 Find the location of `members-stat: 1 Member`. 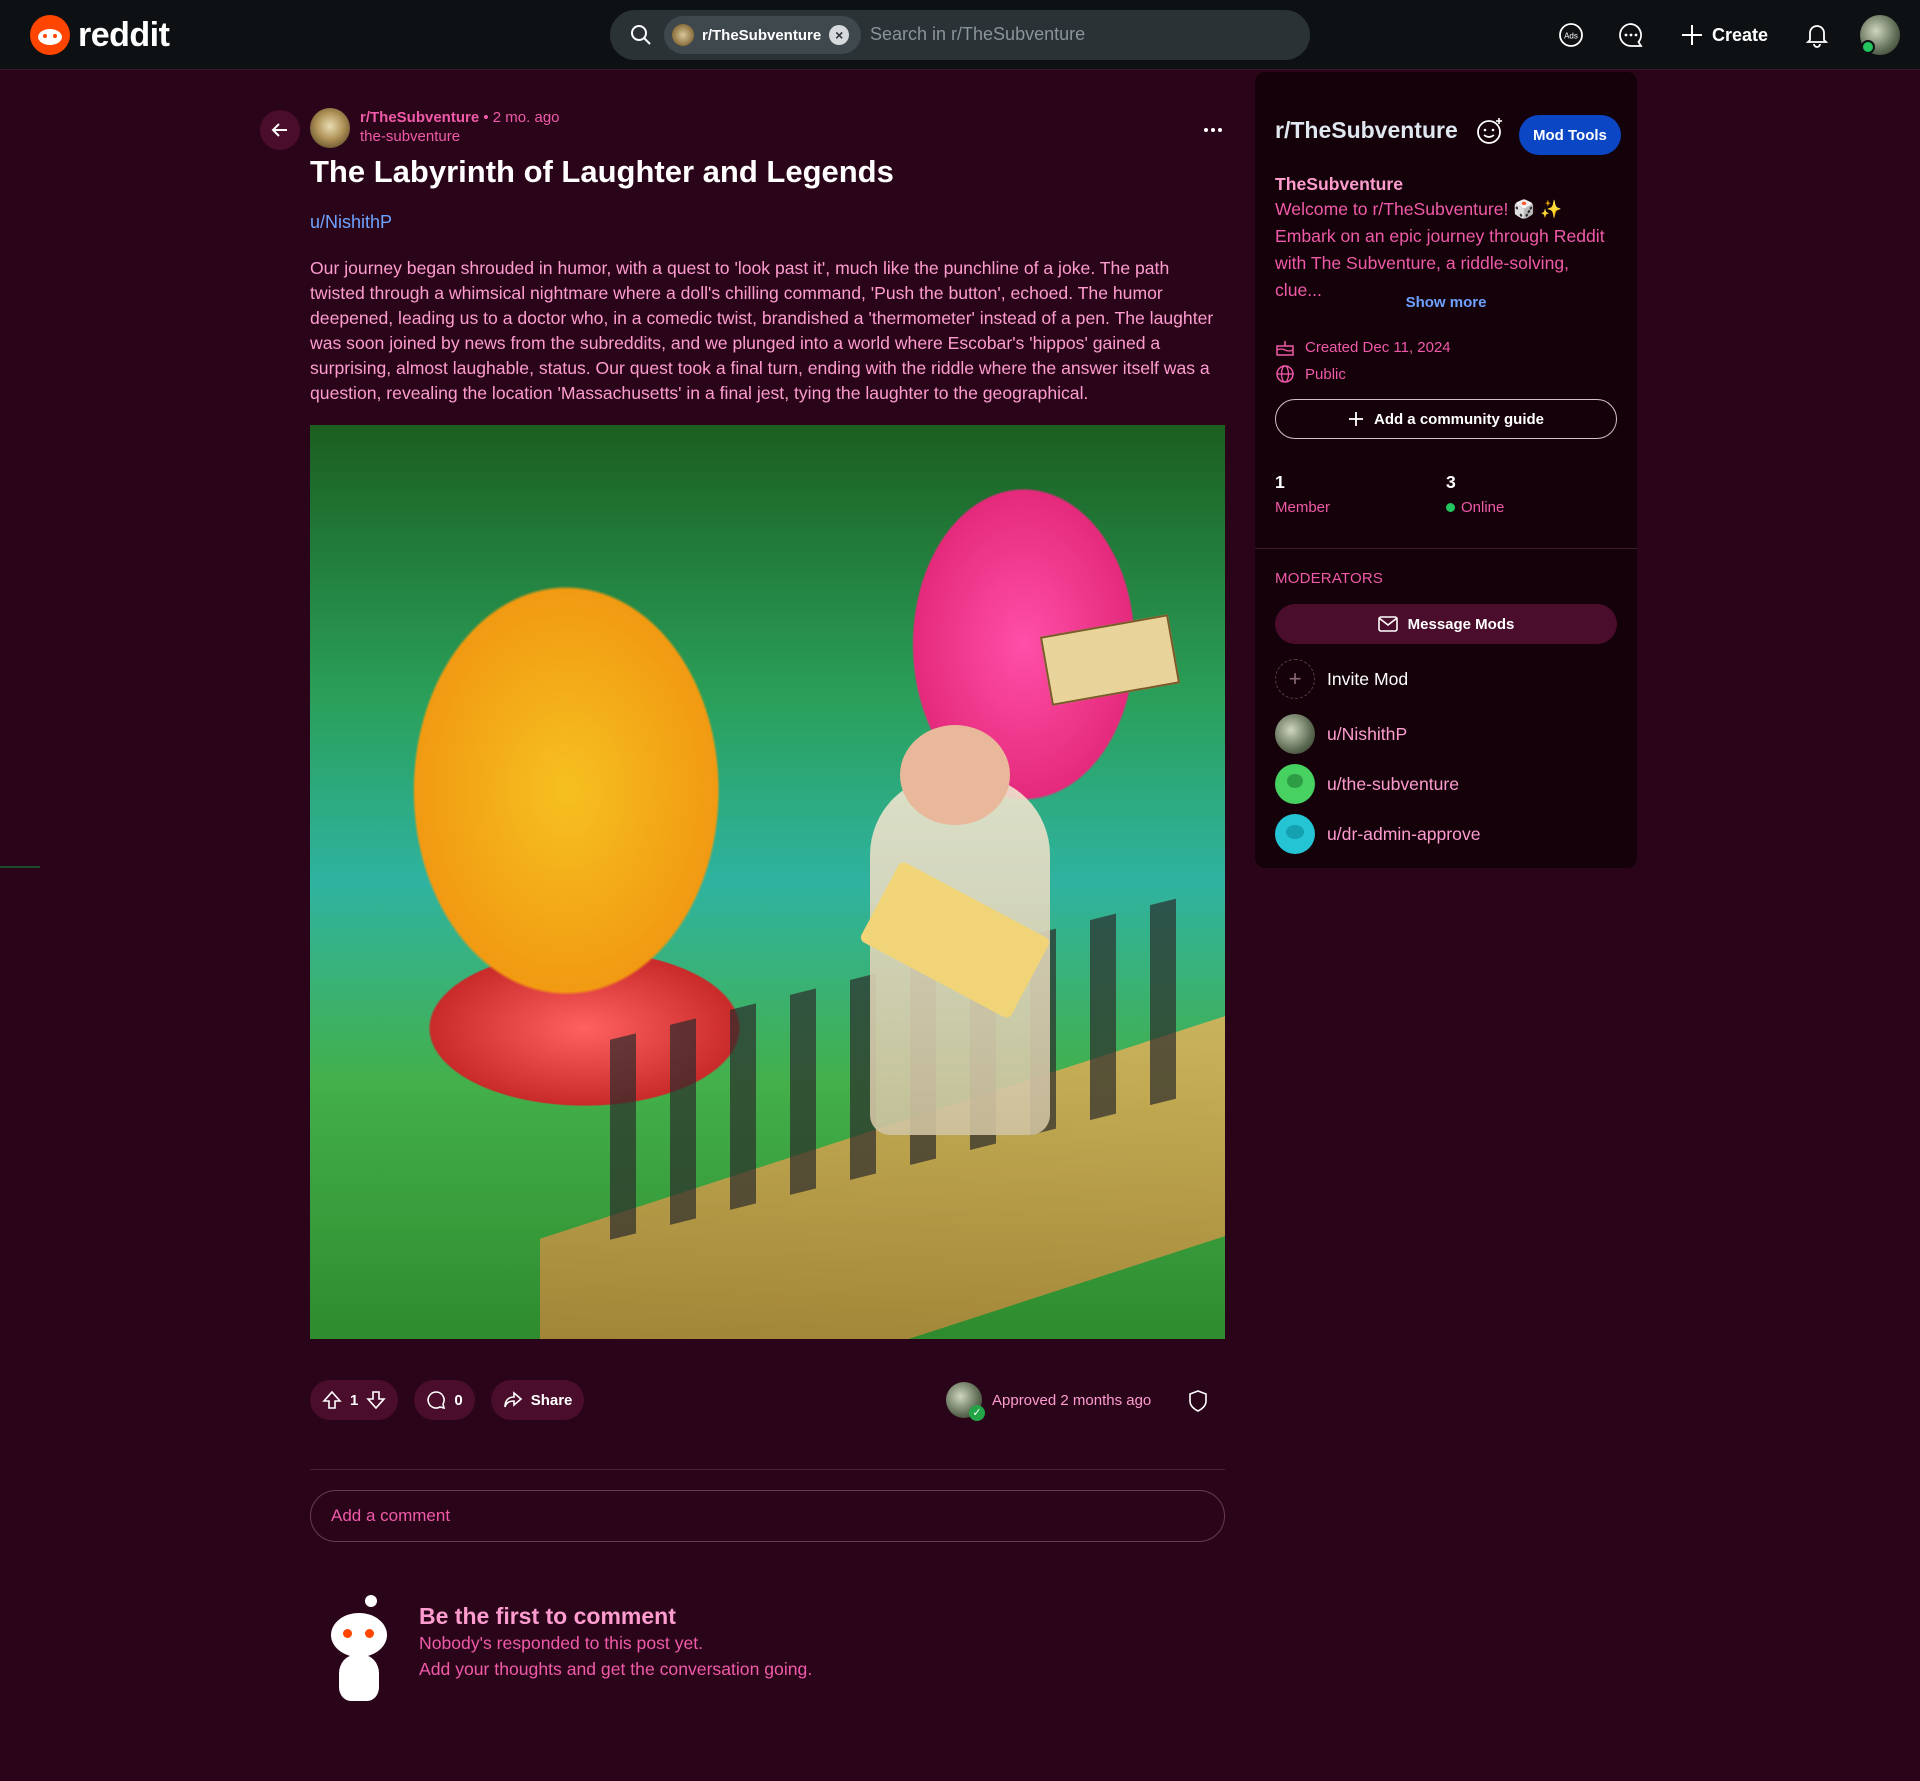

members-stat: 1 Member is located at coordinates (1302, 494).